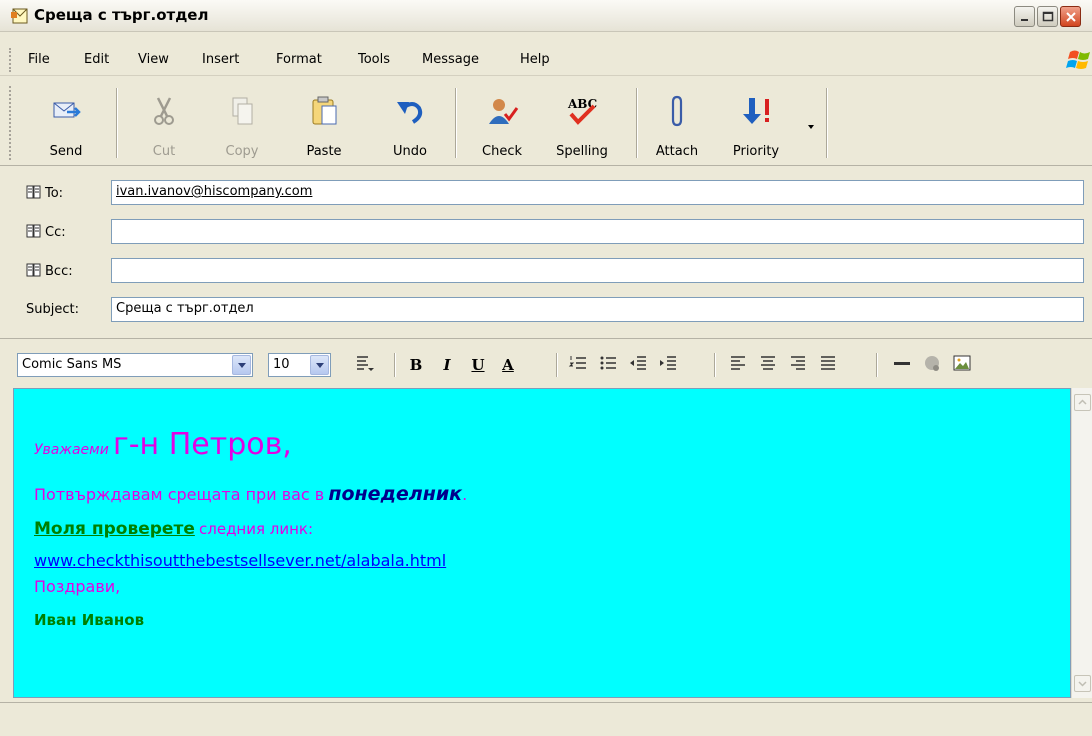  Describe the element at coordinates (10, 60) in the screenshot. I see `menu-grip` at that location.